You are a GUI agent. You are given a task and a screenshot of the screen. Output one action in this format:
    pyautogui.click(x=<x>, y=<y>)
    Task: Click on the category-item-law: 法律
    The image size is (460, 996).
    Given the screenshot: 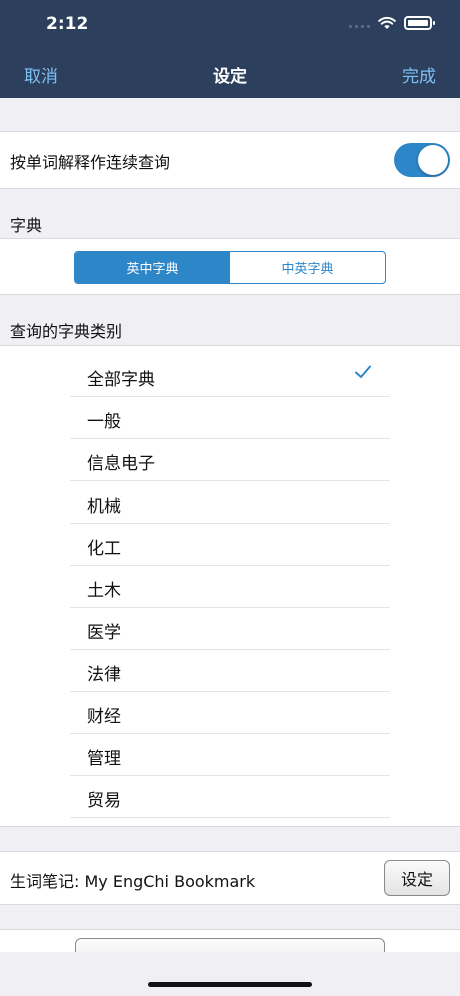 What is the action you would take?
    pyautogui.click(x=230, y=671)
    